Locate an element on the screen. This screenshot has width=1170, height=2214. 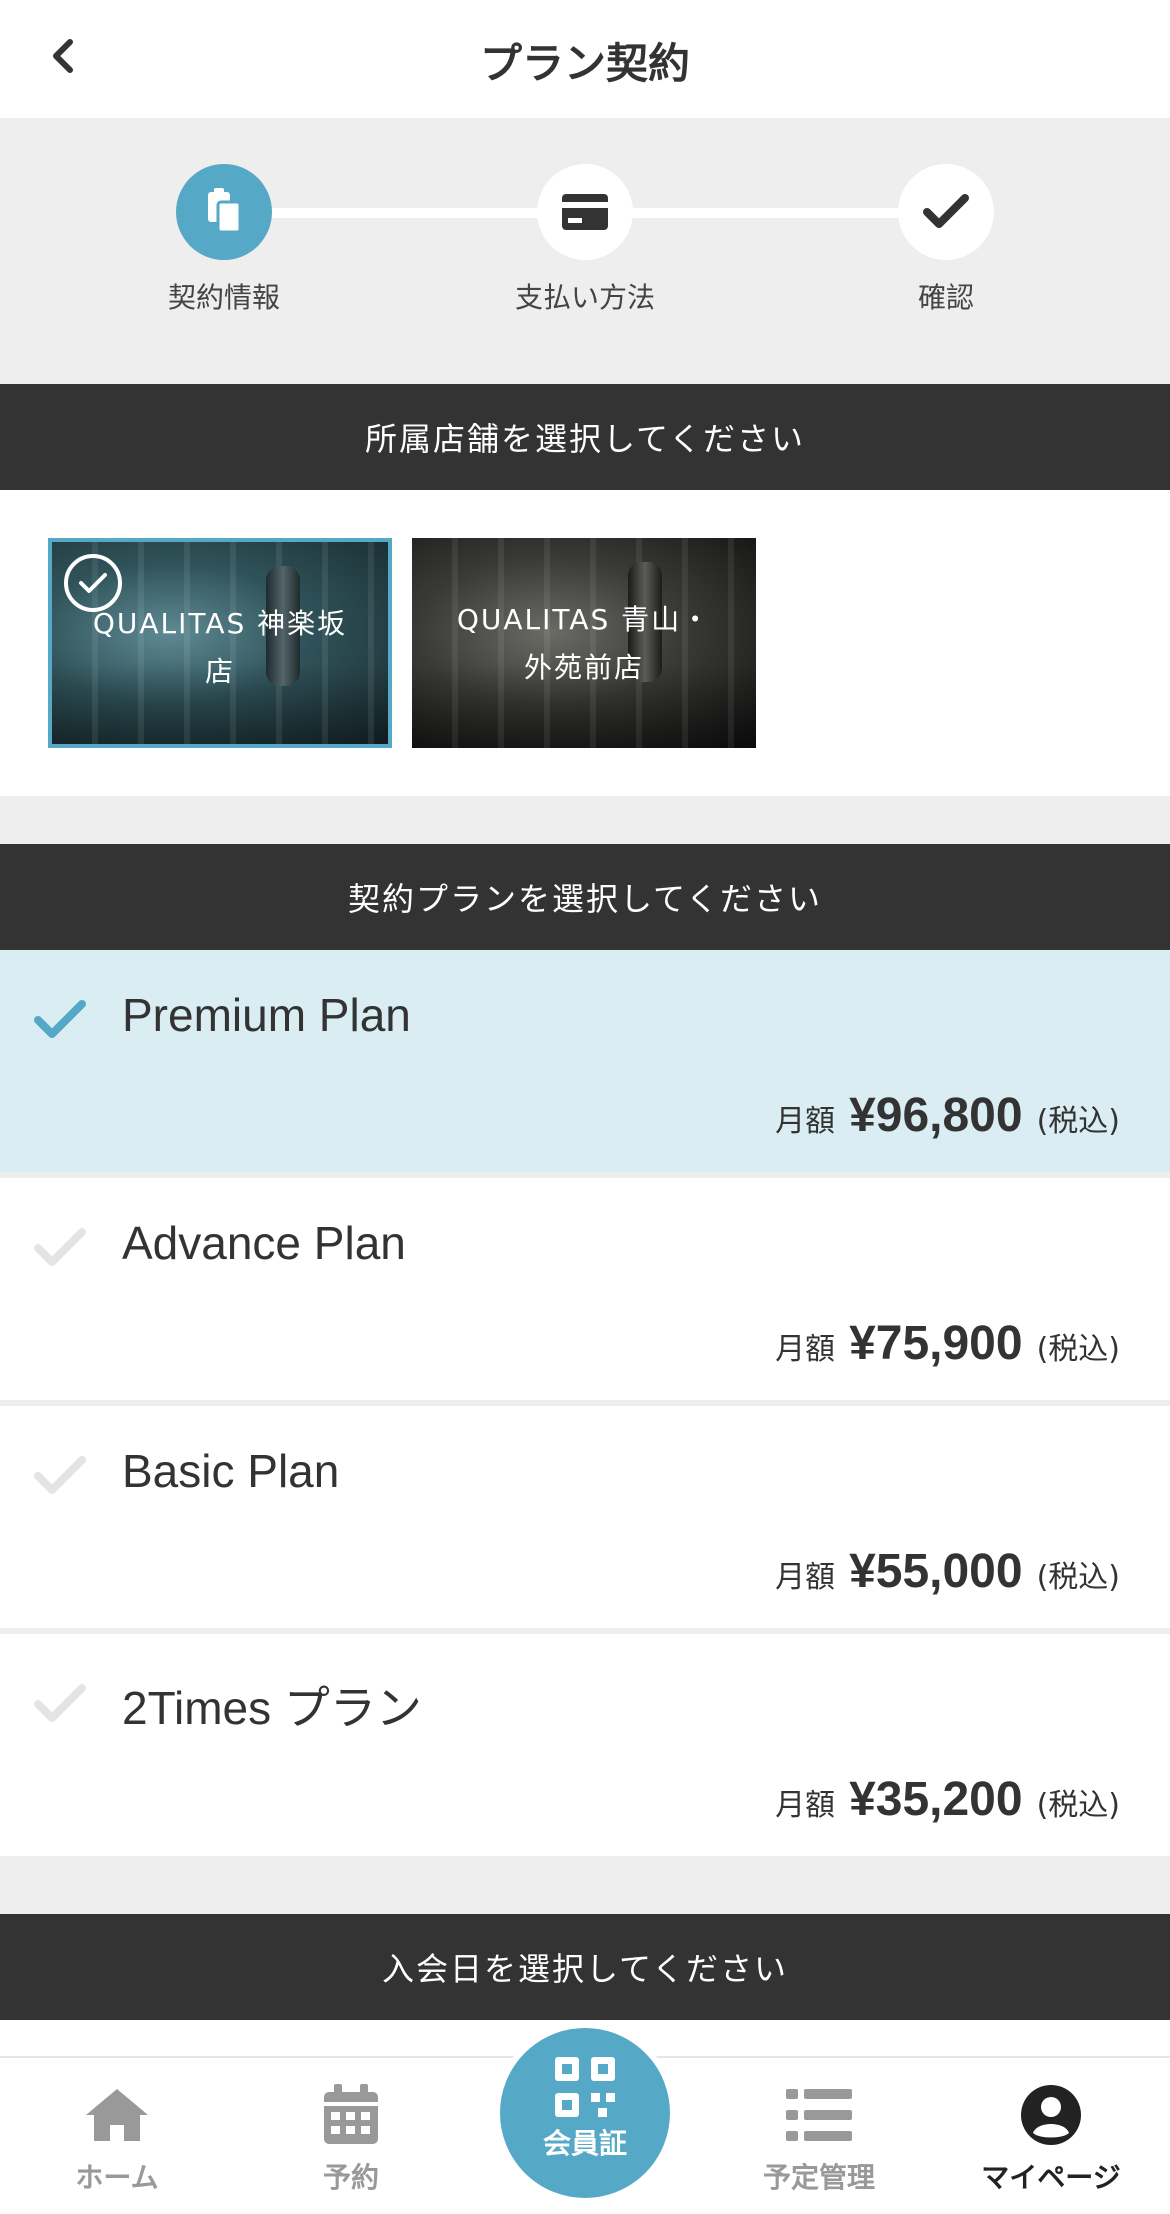
checkmark-icon is located at coordinates (946, 212).